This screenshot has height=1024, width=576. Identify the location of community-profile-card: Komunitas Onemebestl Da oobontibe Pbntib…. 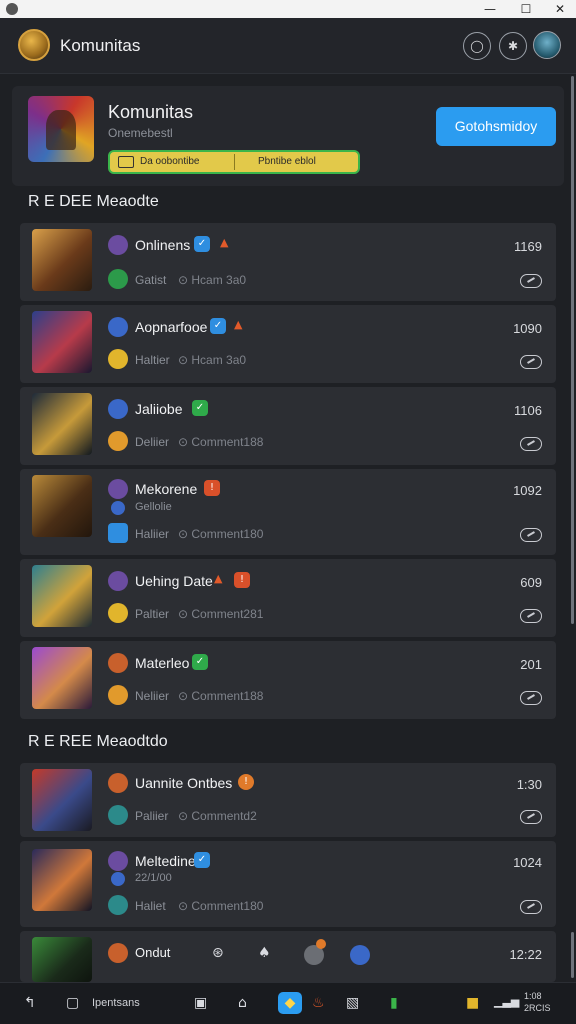
(288, 136).